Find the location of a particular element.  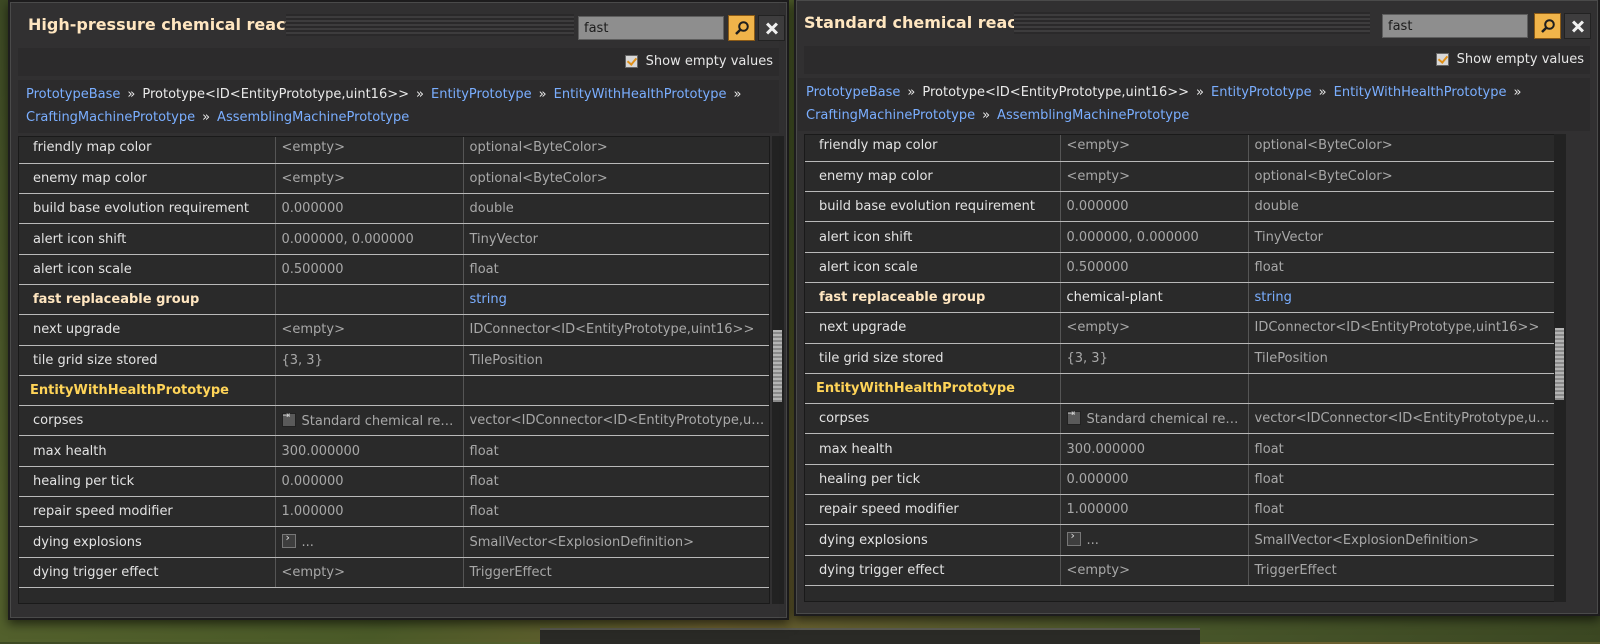

property-name: dying explosions is located at coordinates (147, 542).